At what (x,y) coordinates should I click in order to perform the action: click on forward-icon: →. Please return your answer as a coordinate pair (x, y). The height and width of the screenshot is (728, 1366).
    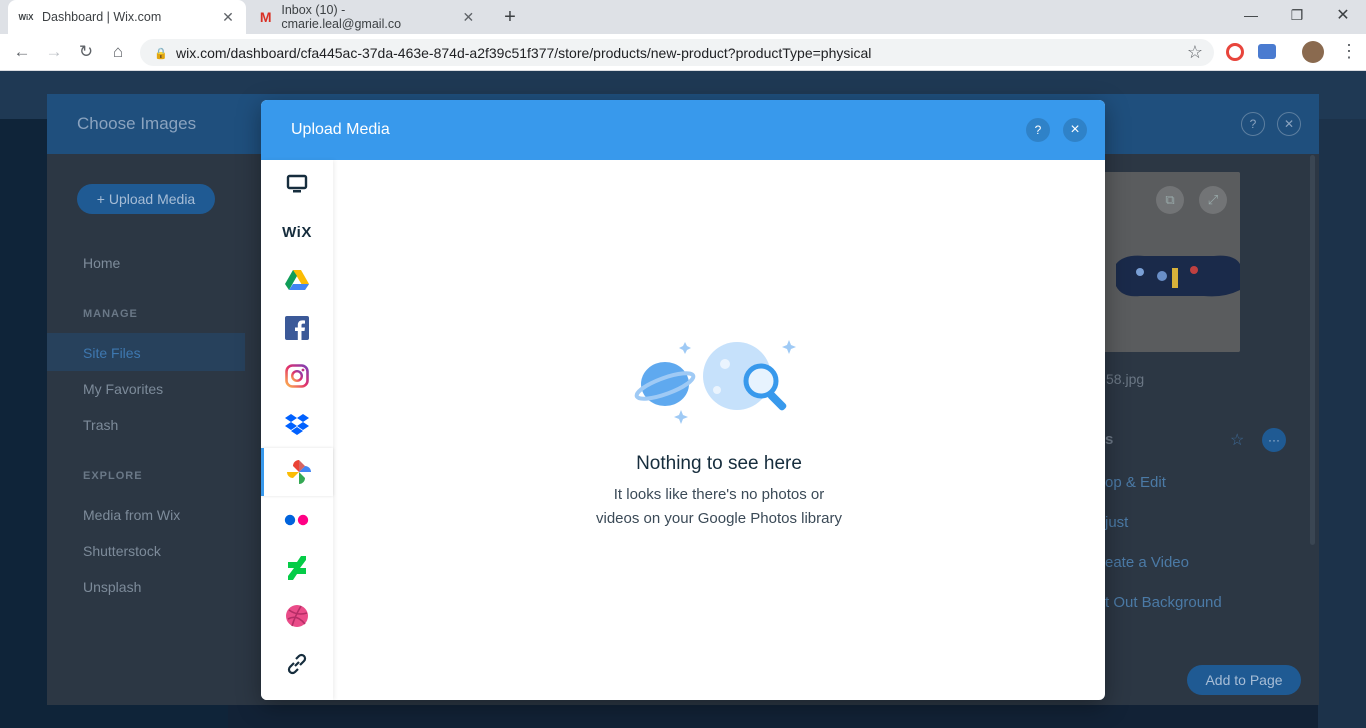
    Looking at the image, I should click on (54, 52).